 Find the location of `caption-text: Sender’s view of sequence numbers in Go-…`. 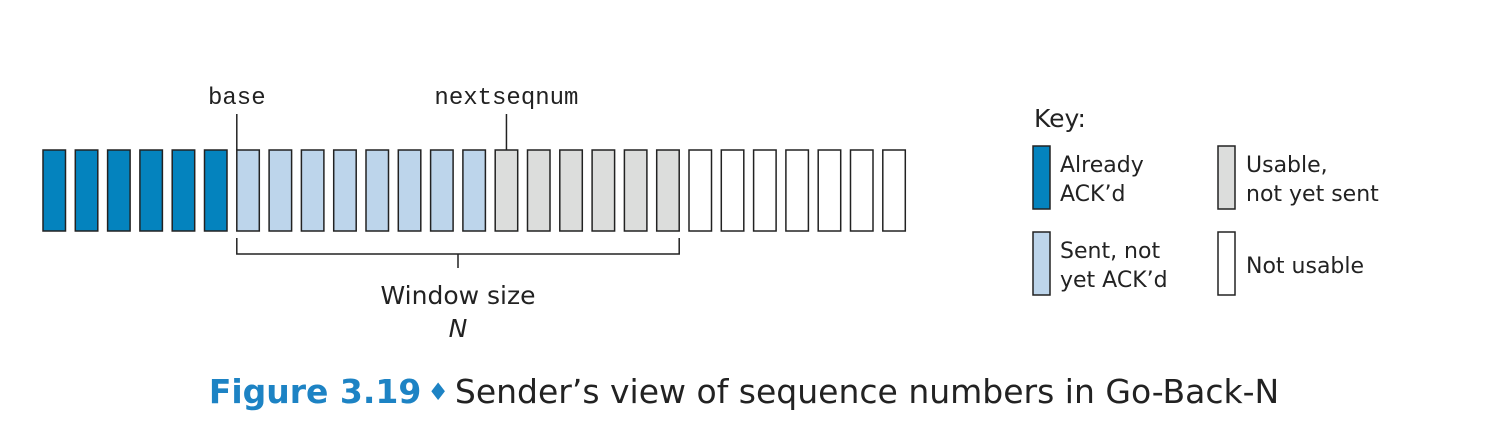

caption-text: Sender’s view of sequence numbers in Go-… is located at coordinates (867, 391).